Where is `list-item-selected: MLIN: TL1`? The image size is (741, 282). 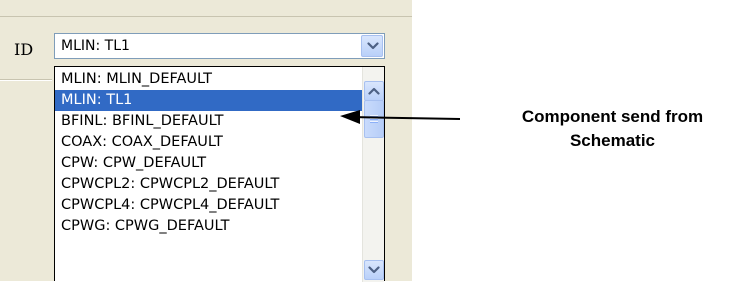
list-item-selected: MLIN: TL1 is located at coordinates (208, 100).